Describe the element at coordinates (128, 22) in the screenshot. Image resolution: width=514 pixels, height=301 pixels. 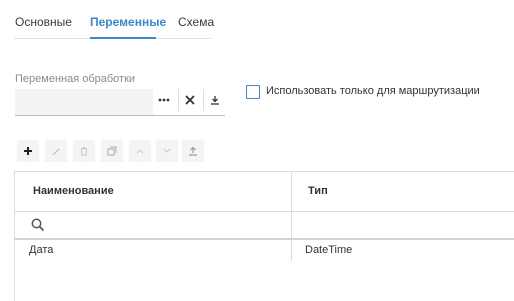
I see `tab-variables: Переменные` at that location.